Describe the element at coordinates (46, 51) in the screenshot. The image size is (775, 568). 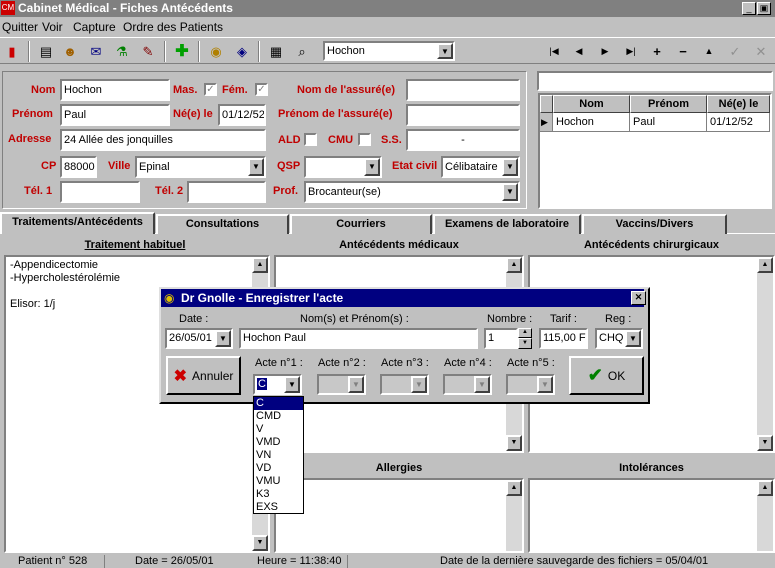
I see `printer-icon: ▤` at that location.